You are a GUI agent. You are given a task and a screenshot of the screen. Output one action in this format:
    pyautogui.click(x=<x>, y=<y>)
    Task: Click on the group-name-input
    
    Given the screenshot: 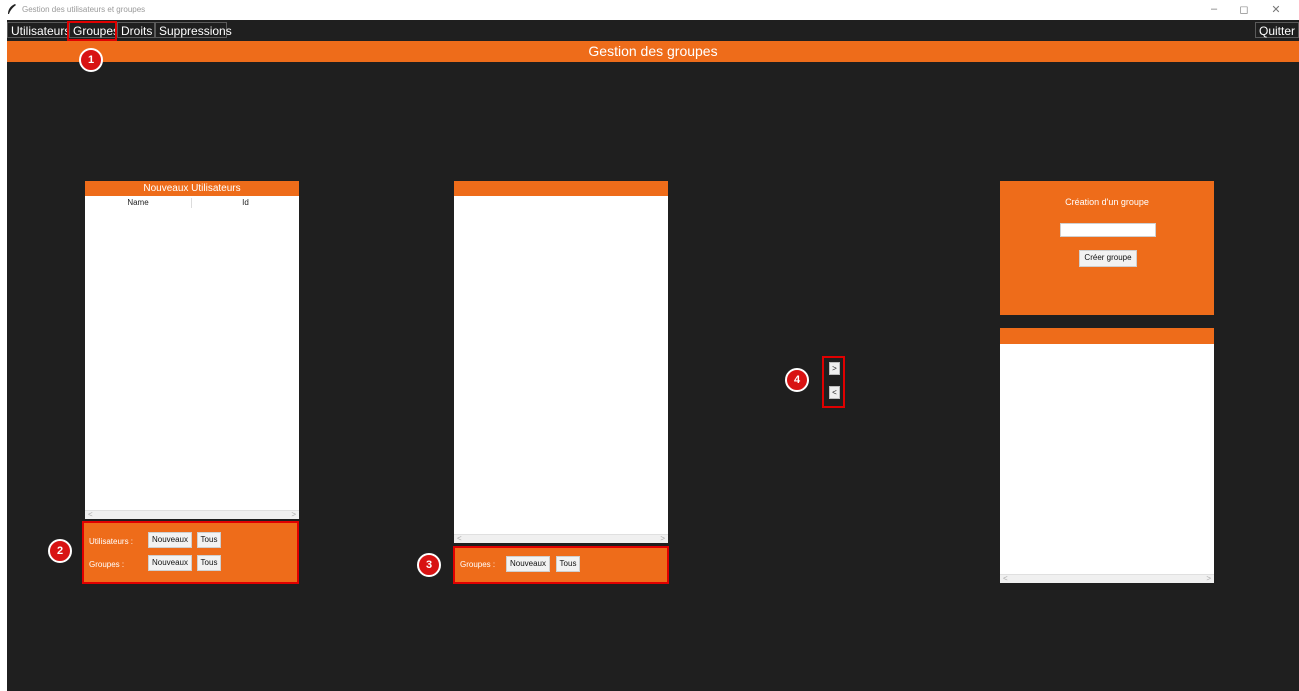 What is the action you would take?
    pyautogui.click(x=1108, y=230)
    